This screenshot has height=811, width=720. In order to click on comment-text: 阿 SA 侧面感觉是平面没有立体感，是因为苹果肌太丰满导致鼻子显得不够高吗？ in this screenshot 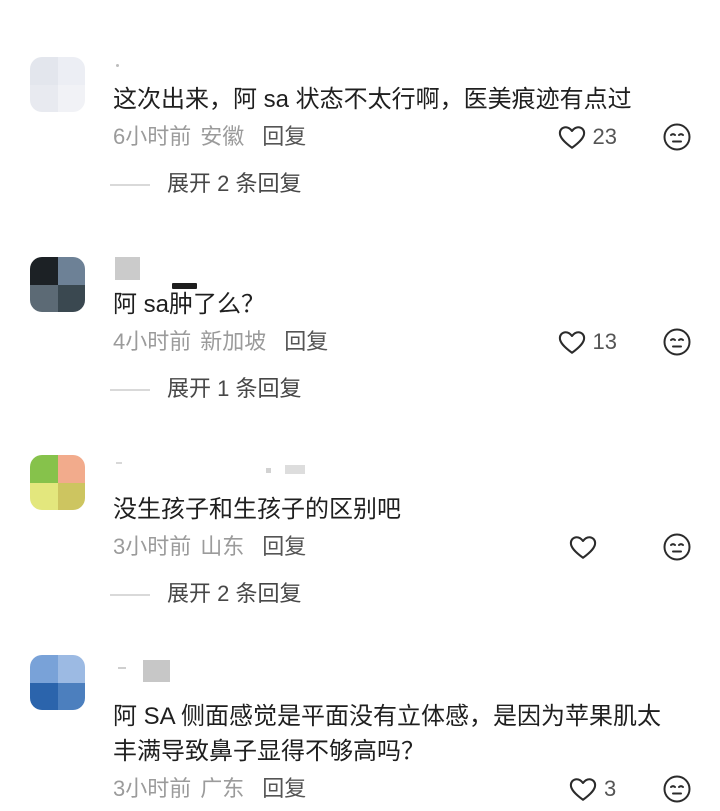, I will do `click(387, 734)`.